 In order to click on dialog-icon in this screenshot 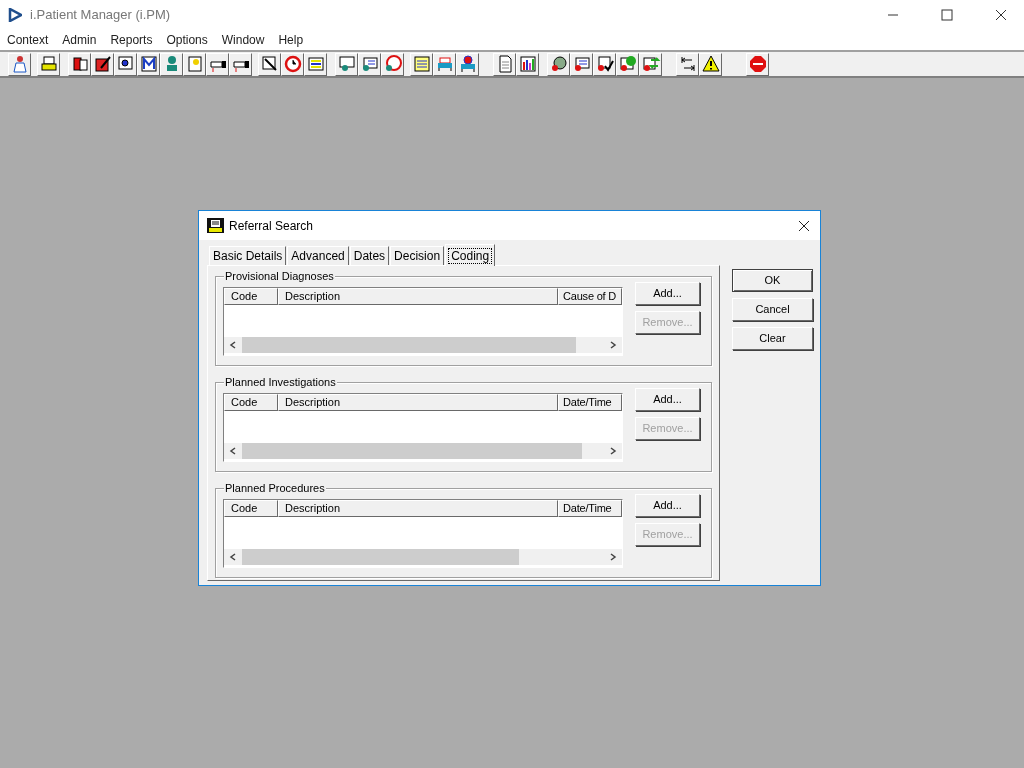, I will do `click(215, 225)`.